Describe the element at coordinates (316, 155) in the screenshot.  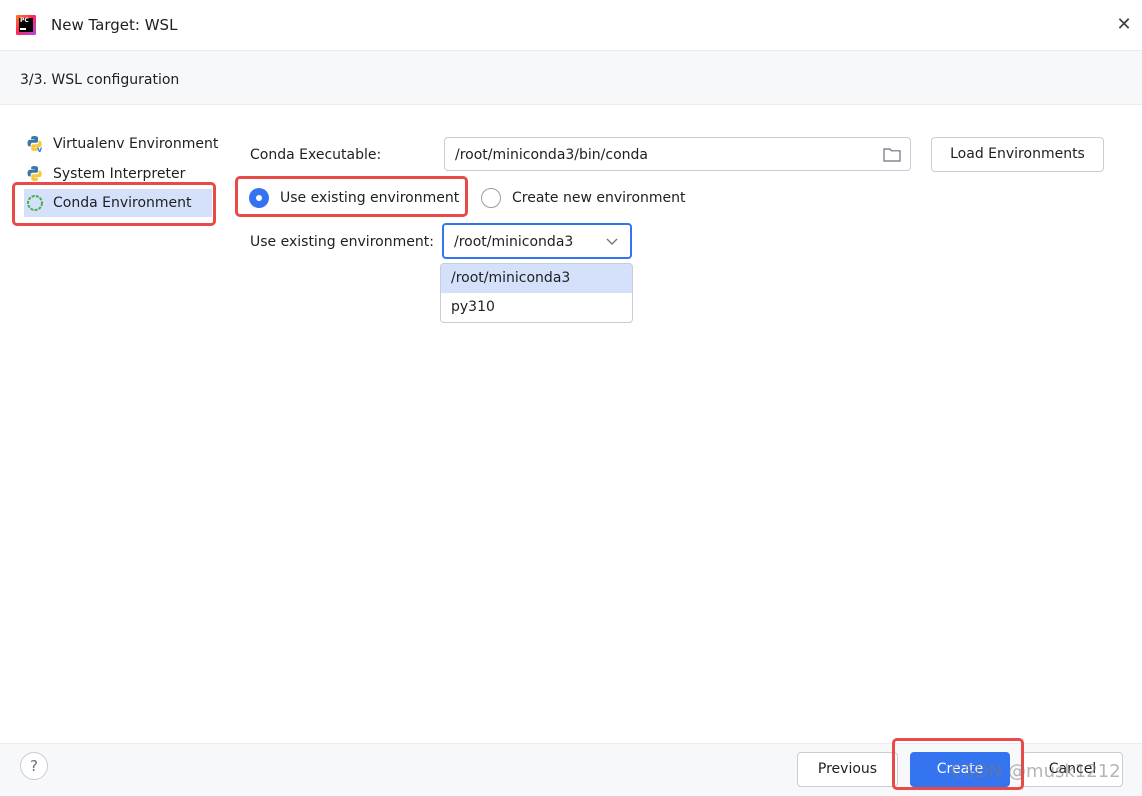
I see `conda-executable-label: Conda Executable:` at that location.